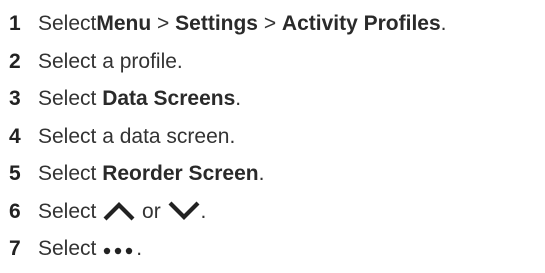 The width and height of the screenshot is (545, 273). Describe the element at coordinates (15, 99) in the screenshot. I see `step-number: 3` at that location.